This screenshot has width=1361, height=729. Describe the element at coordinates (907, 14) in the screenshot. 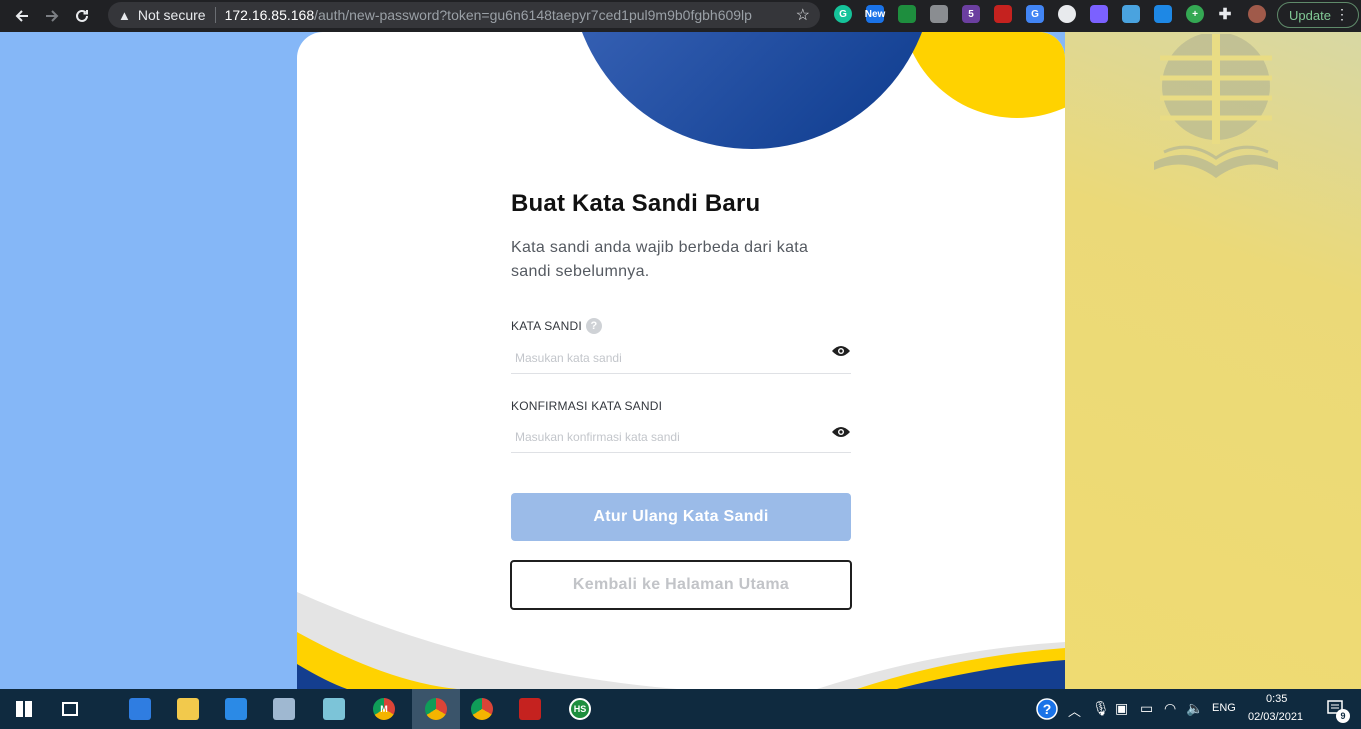

I see `crescent-extension-icon` at that location.